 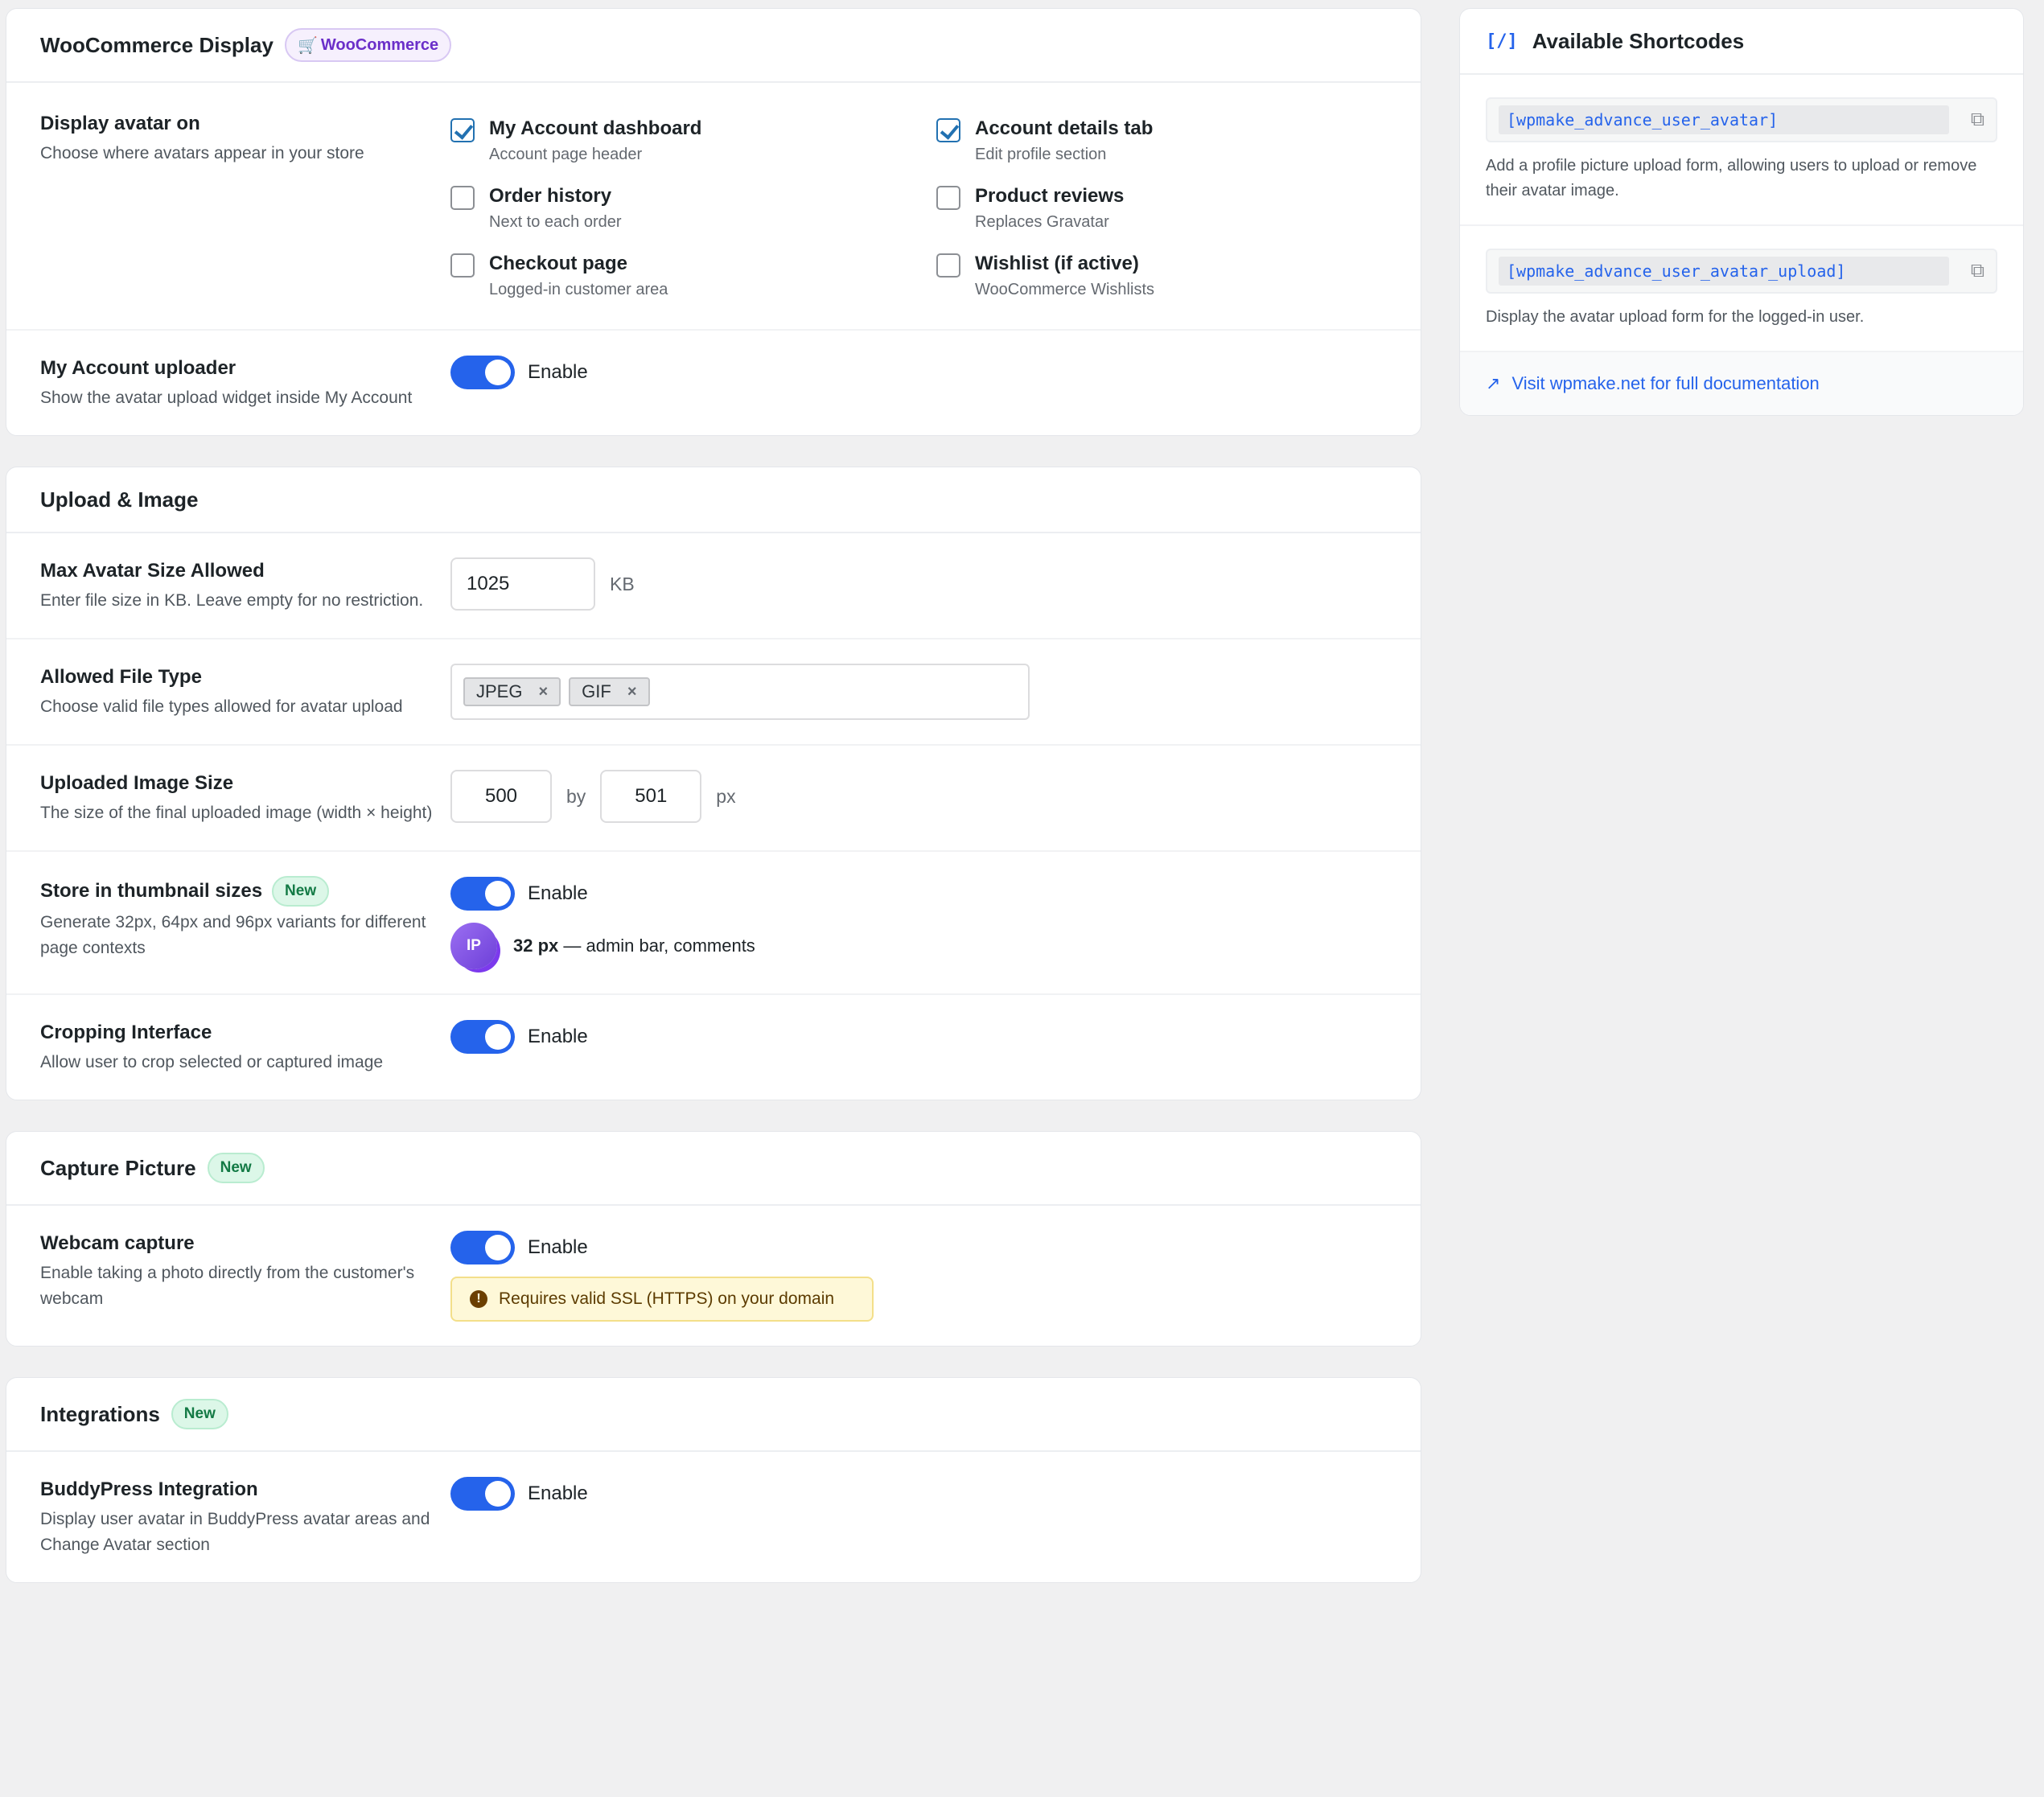 I want to click on option-my-account-dashboard: My Account dashboard Account page header, so click(x=693, y=141).